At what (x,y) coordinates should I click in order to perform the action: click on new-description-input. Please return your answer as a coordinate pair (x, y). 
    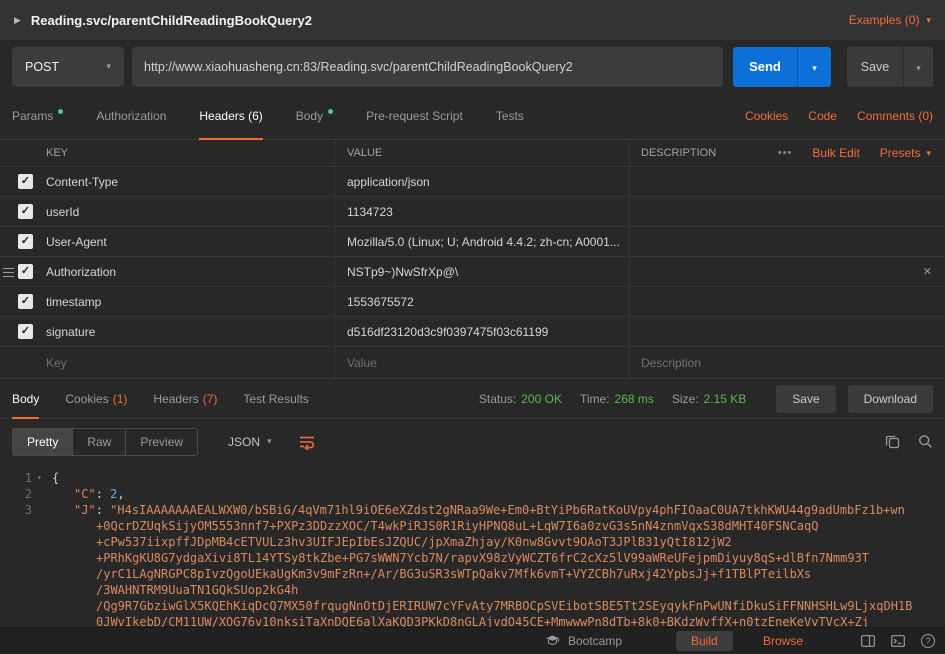
    Looking at the image, I should click on (786, 362).